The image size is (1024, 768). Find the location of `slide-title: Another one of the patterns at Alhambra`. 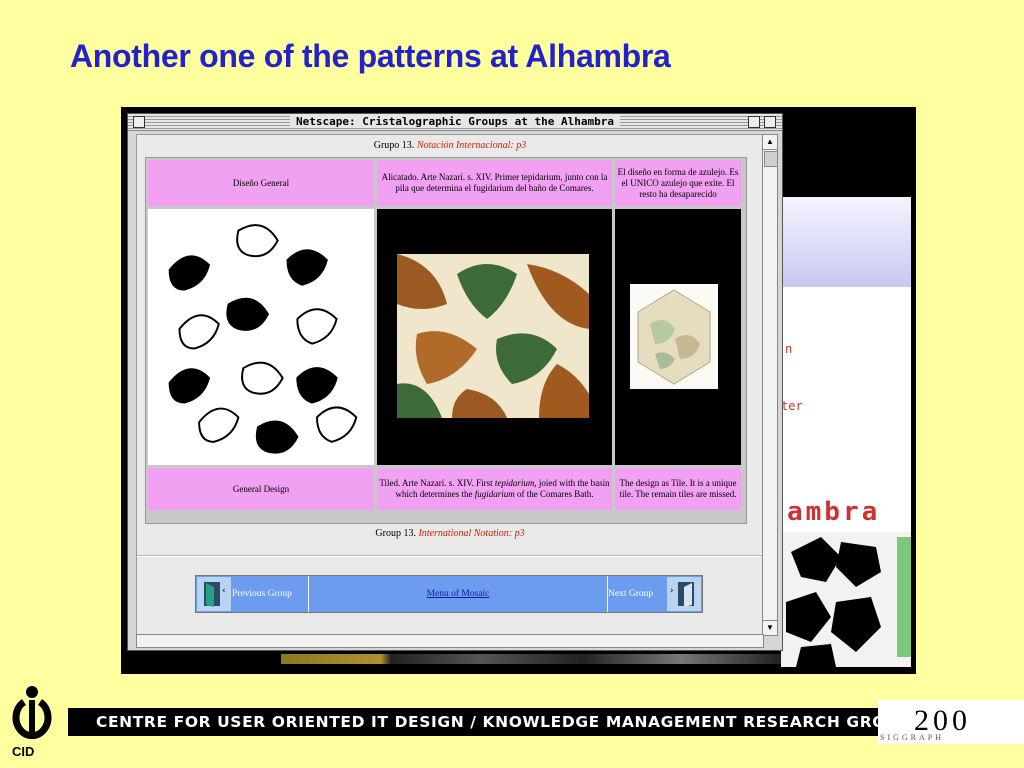

slide-title: Another one of the patterns at Alhambra is located at coordinates (370, 56).